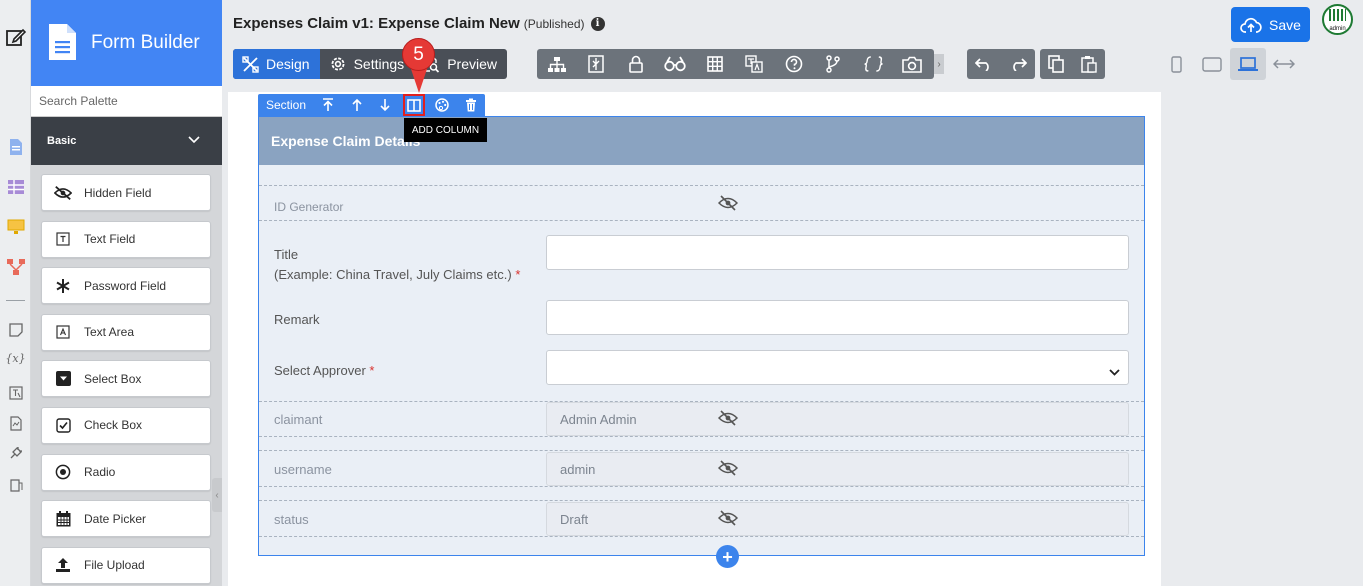 Image resolution: width=1363 pixels, height=586 pixels. Describe the element at coordinates (324, 370) in the screenshot. I see `field-label: Select Approver *` at that location.